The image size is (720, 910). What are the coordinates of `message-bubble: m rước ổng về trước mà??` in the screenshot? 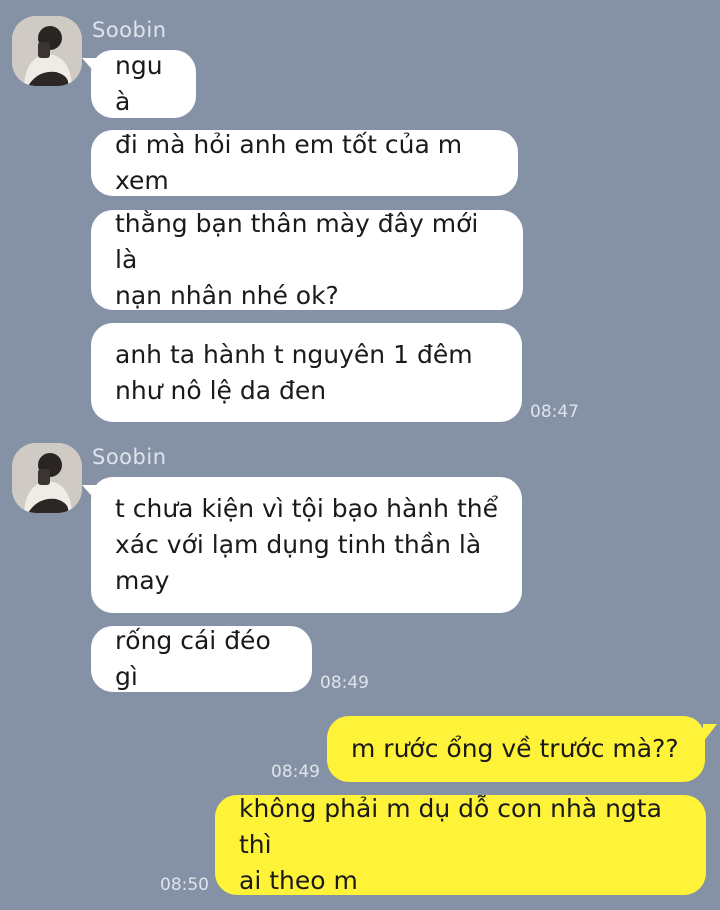 It's located at (516, 749).